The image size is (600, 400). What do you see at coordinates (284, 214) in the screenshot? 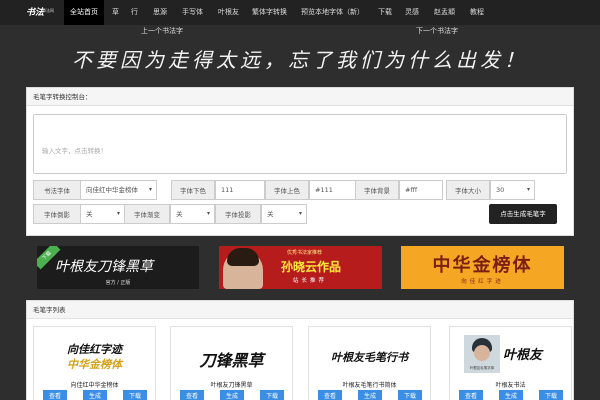
I see `shadow-select: 关 ▾` at bounding box center [284, 214].